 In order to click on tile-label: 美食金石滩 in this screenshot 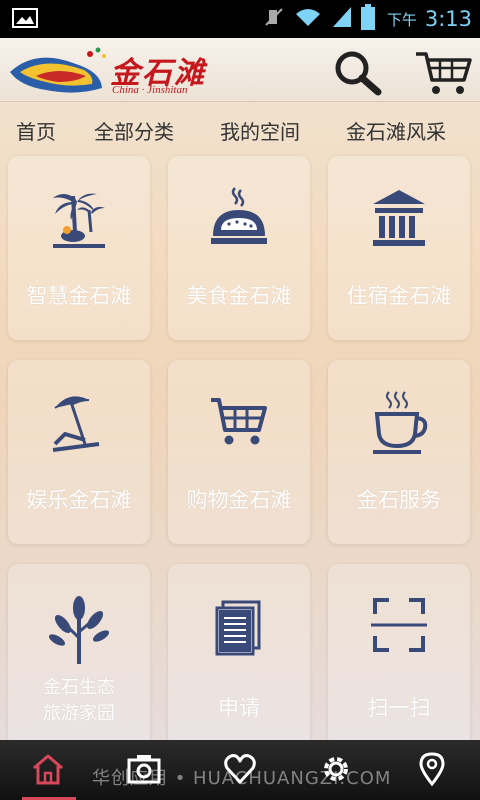, I will do `click(239, 296)`.